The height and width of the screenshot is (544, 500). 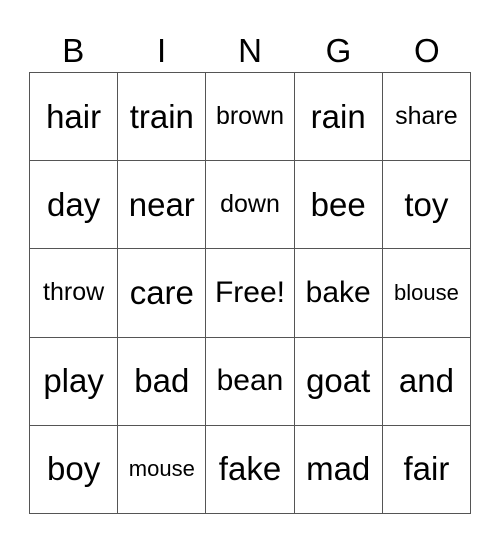 I want to click on bingo-cell: bee, so click(x=338, y=205).